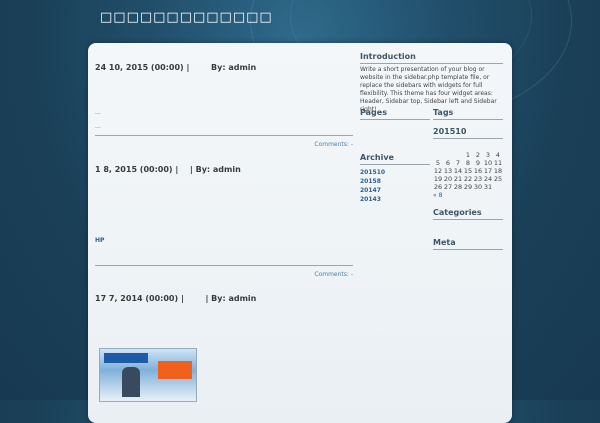  I want to click on calendar-caption: 201510, so click(468, 133).